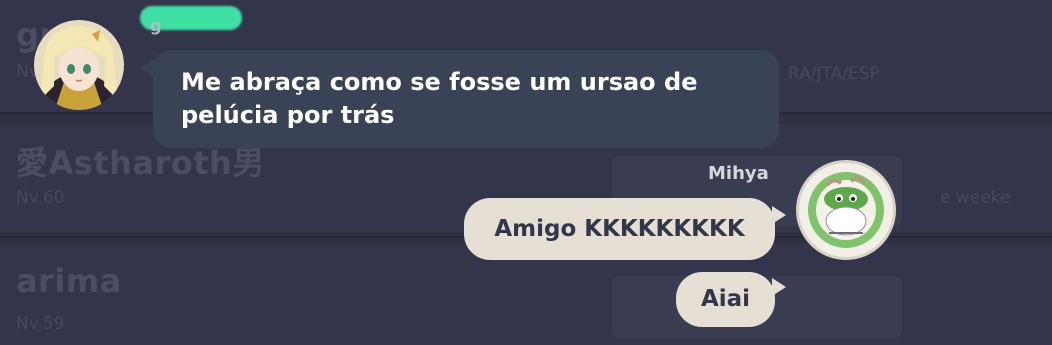 The width and height of the screenshot is (1052, 345). I want to click on background-player-info: RA/JTA/ESP, so click(834, 74).